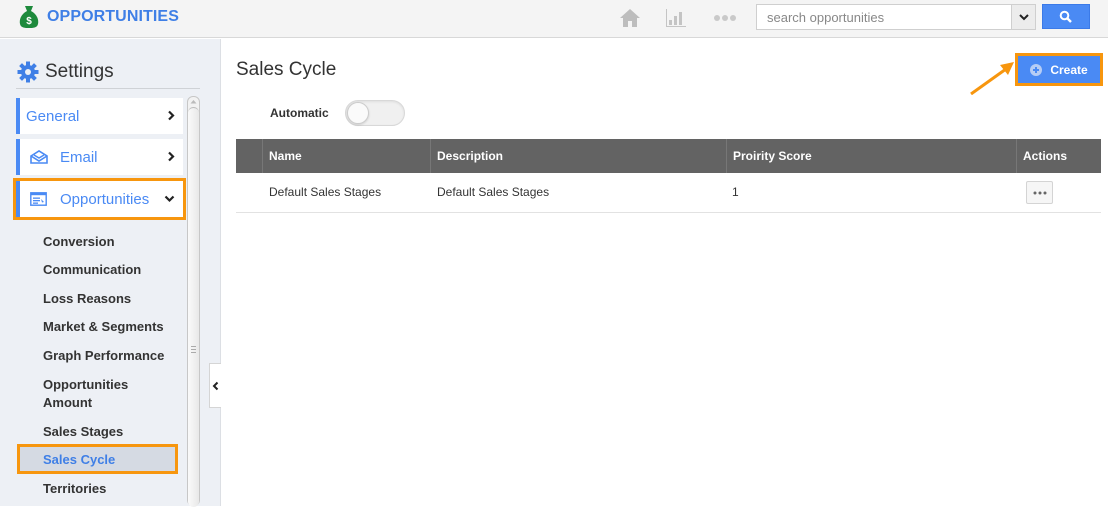  Describe the element at coordinates (99, 157) in the screenshot. I see `sidebar-item-email: Email` at that location.